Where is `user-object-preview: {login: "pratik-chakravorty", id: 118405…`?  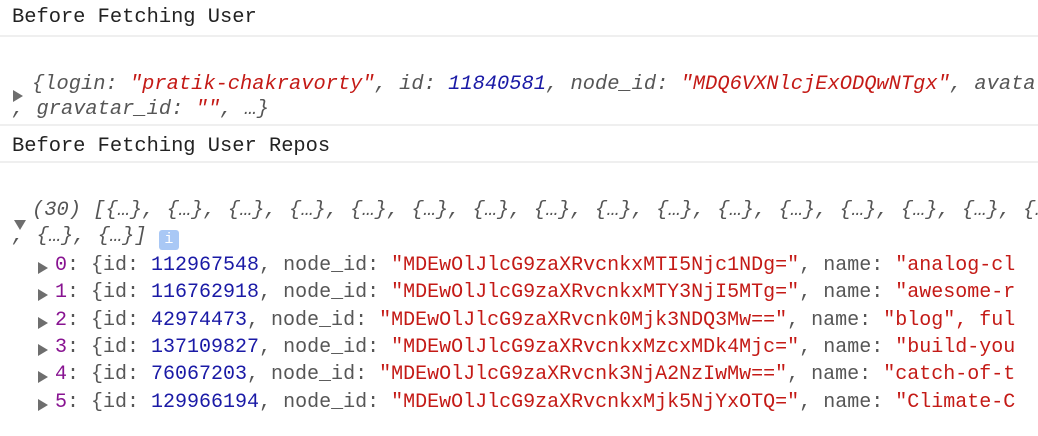
user-object-preview: {login: "pratik-chakravorty", id: 118405… is located at coordinates (535, 84).